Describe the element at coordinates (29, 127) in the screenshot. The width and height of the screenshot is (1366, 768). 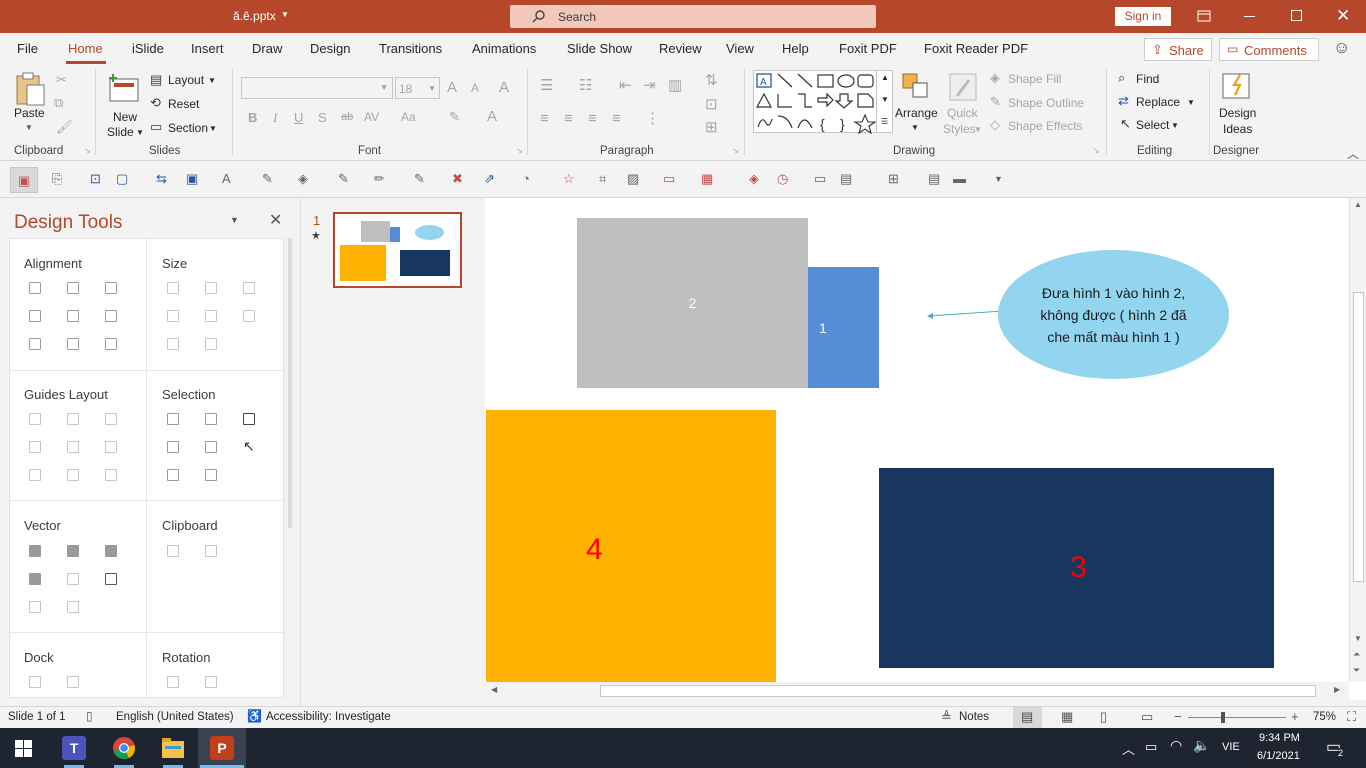
I see `paste-dropdown-icon: ▼` at that location.